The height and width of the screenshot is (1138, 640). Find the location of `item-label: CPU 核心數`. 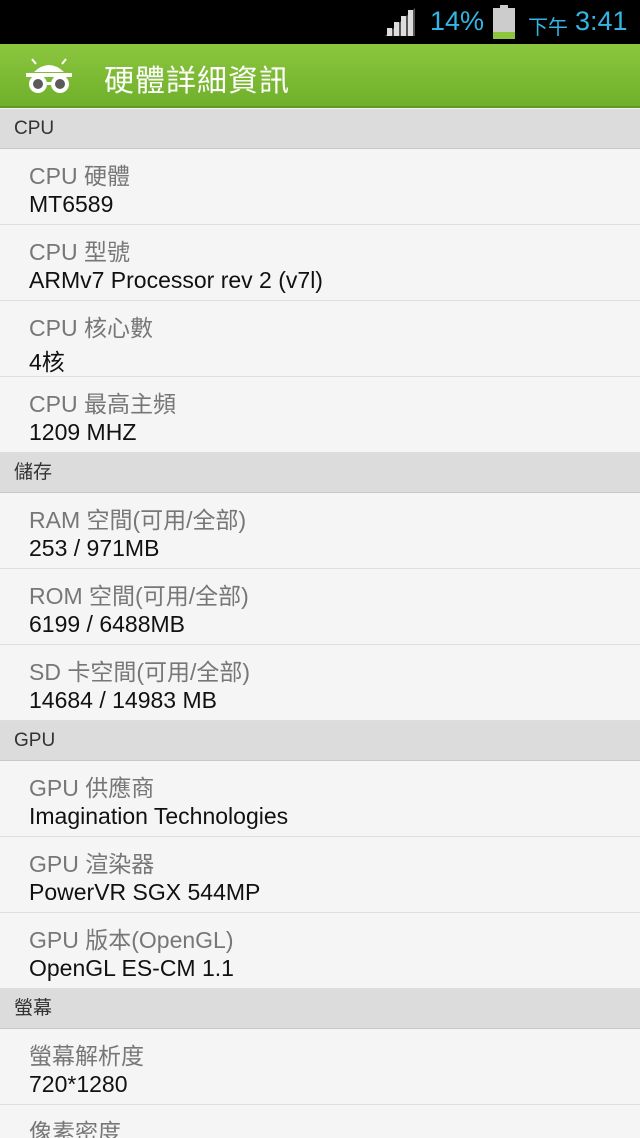

item-label: CPU 核心數 is located at coordinates (91, 328).